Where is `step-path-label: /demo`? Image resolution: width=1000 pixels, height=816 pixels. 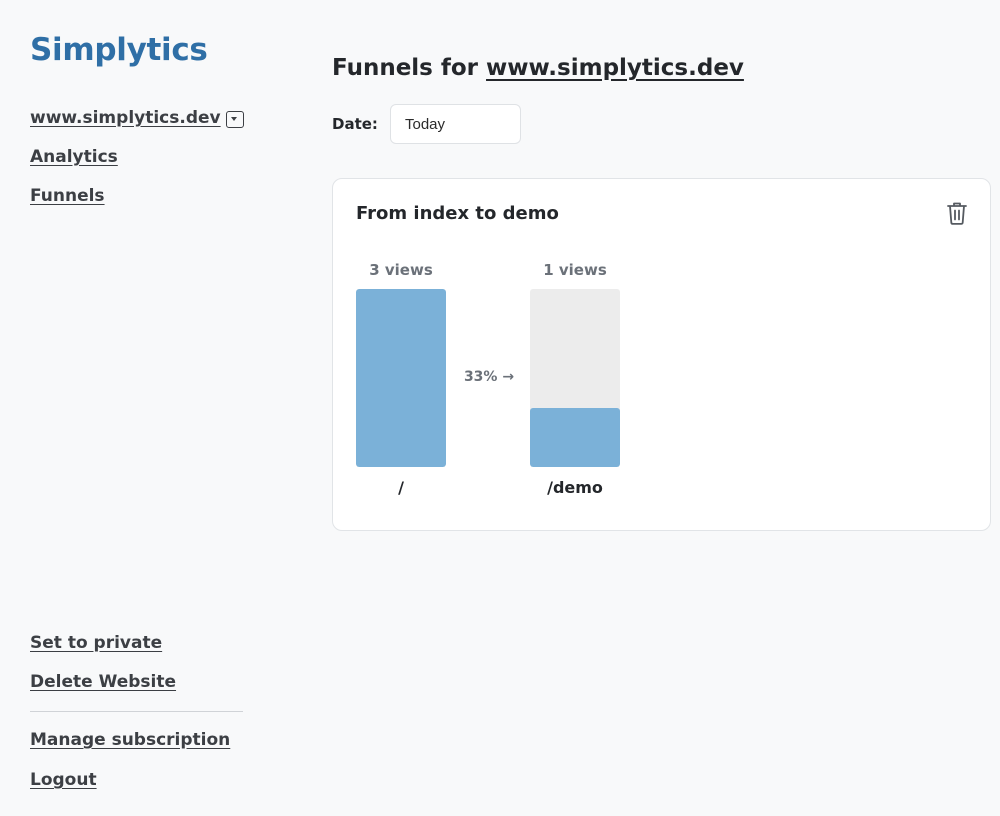 step-path-label: /demo is located at coordinates (575, 487).